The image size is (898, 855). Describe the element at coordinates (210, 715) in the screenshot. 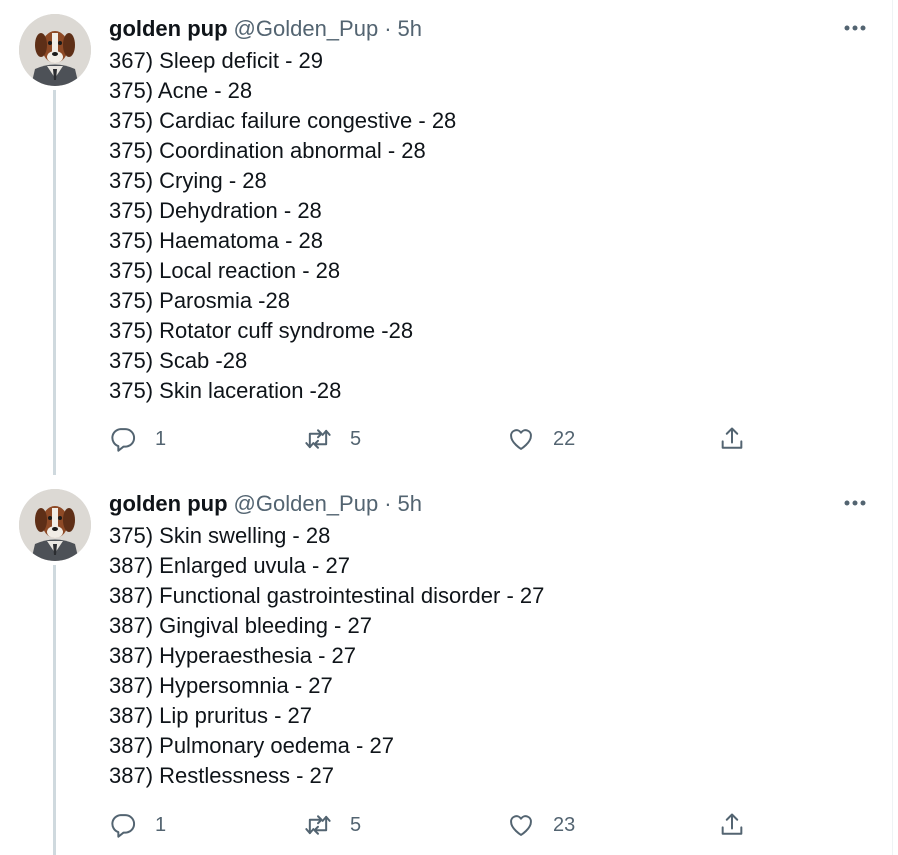

I see `tweet-line: 387) Lip pruritus - 27` at that location.